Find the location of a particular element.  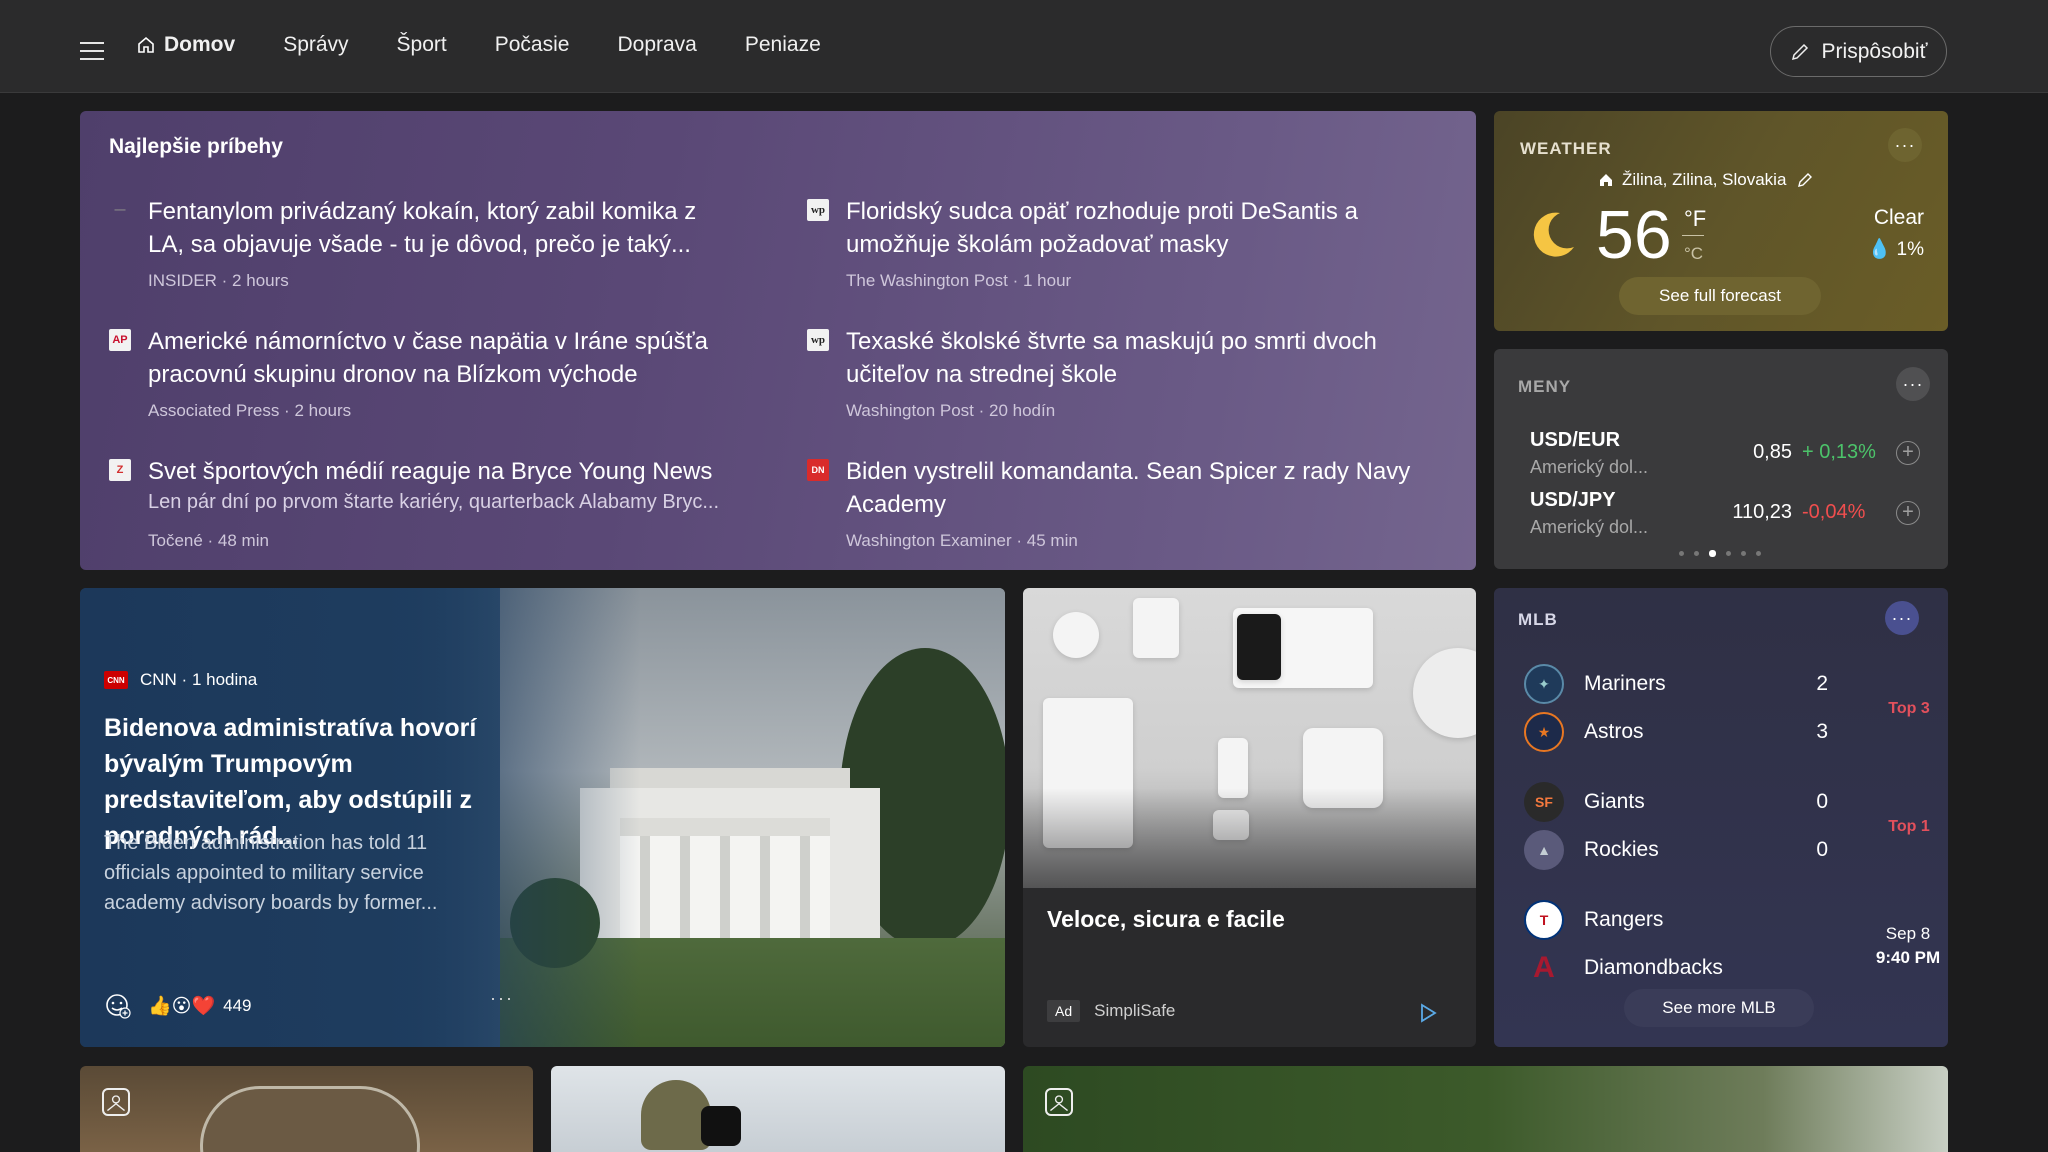

currency-row: USD/JPY Americký dol... 110,23 -0,04% + is located at coordinates (1730, 519).